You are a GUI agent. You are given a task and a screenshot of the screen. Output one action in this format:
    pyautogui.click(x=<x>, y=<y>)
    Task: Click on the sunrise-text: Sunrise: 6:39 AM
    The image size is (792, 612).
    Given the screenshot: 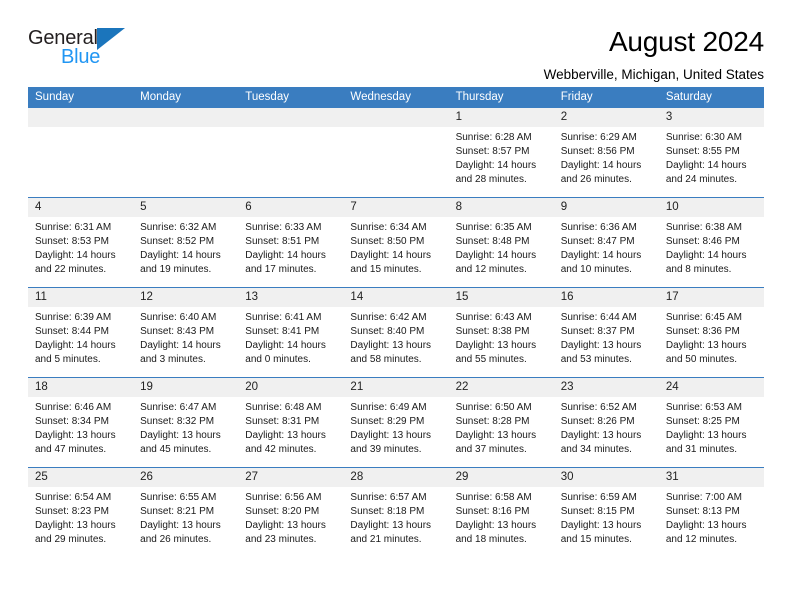 What is the action you would take?
    pyautogui.click(x=73, y=317)
    